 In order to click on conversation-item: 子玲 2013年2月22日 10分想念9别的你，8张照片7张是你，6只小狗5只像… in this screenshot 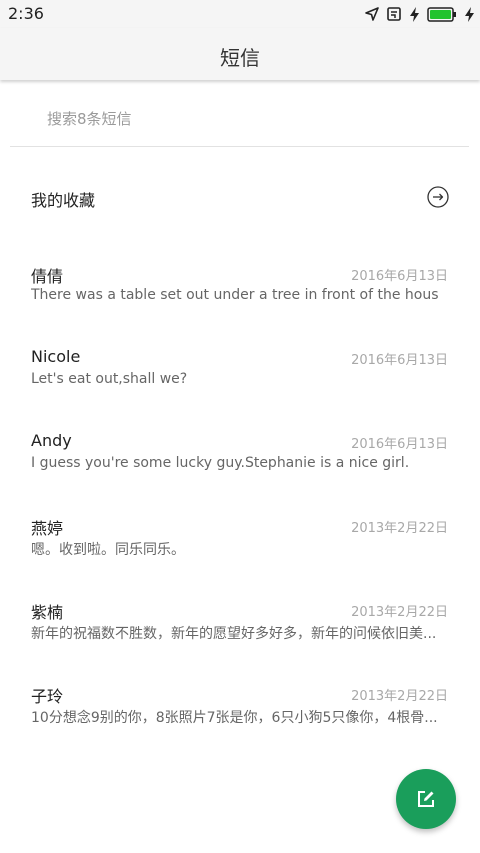, I will do `click(240, 717)`.